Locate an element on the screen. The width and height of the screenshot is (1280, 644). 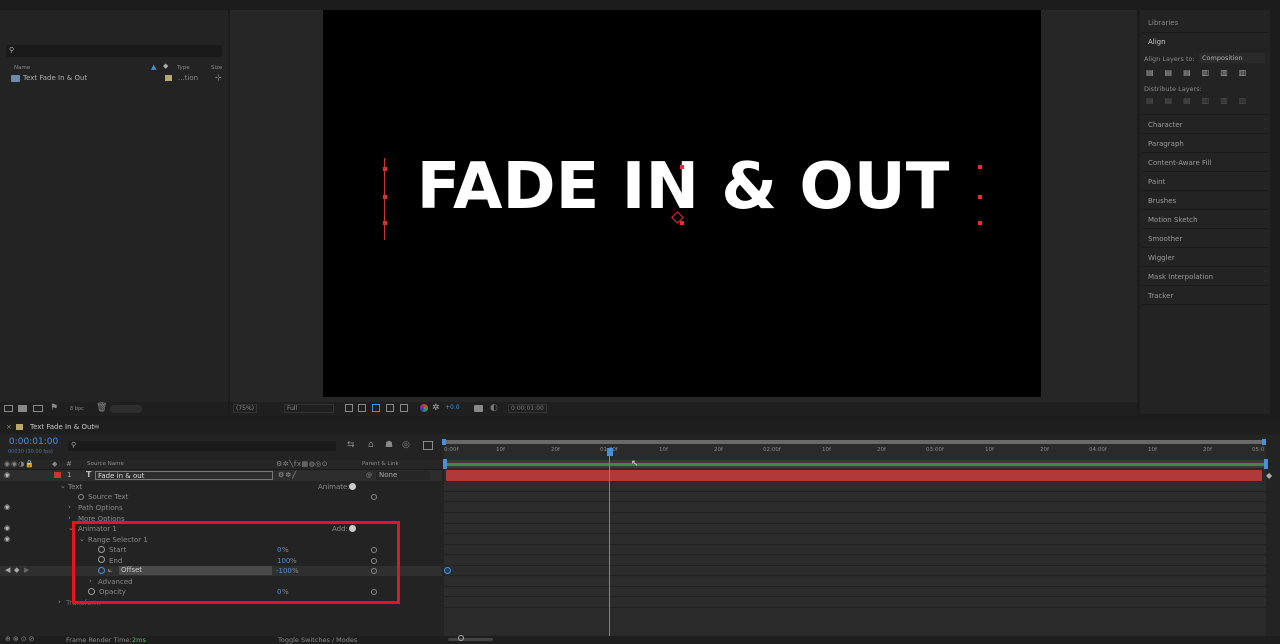
tracker-tab: Tracker is located at coordinates (1160, 296).